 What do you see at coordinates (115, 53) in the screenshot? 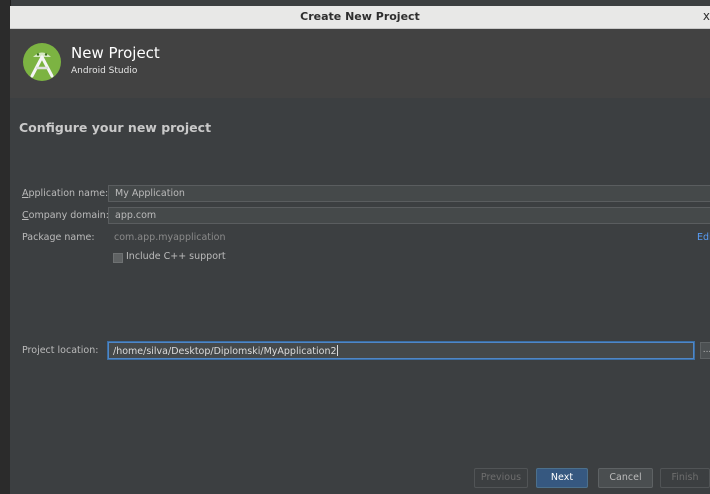
I see `header-title: New Project` at bounding box center [115, 53].